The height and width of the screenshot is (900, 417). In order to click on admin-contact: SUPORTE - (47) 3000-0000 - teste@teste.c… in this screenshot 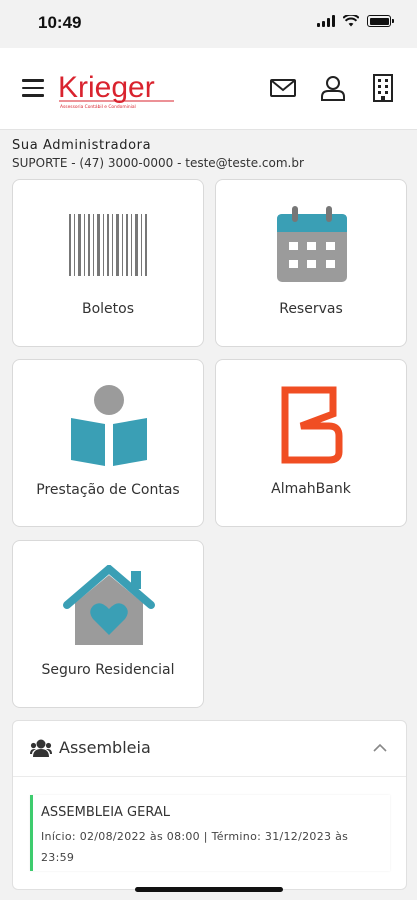, I will do `click(158, 163)`.